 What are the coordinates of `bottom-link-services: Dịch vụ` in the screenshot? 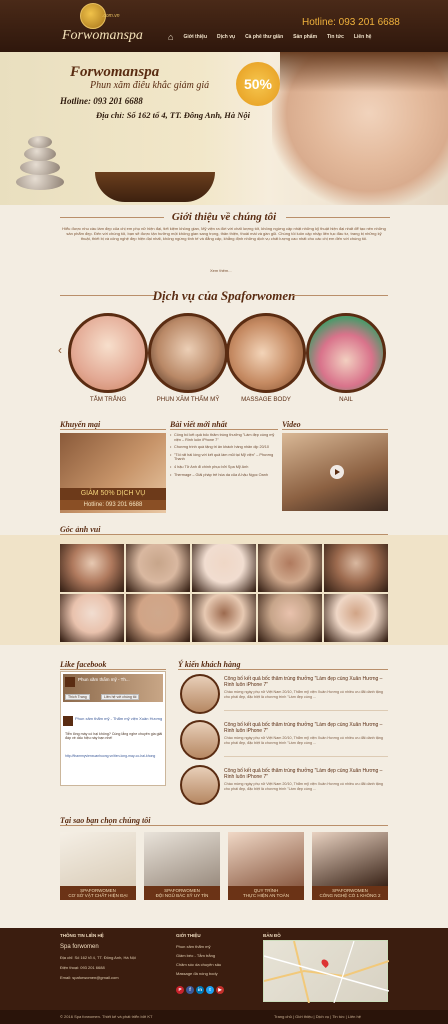 It's located at (322, 1016).